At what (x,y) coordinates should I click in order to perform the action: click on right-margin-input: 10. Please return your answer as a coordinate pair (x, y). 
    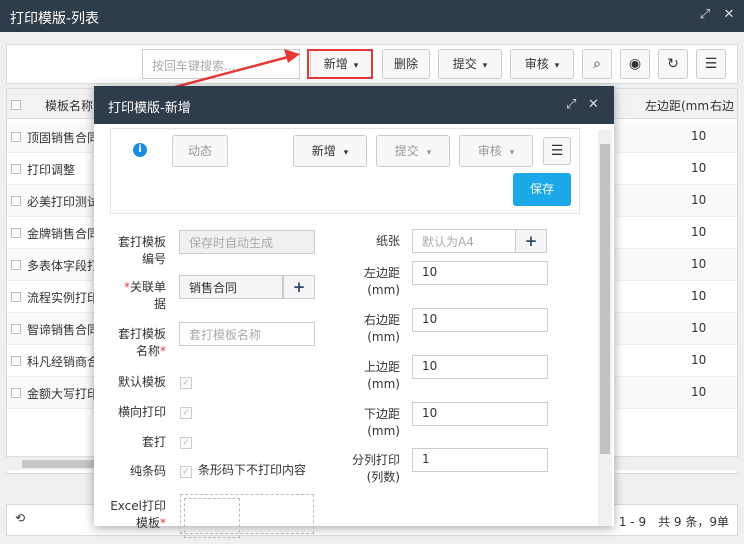
    Looking at the image, I should click on (480, 320).